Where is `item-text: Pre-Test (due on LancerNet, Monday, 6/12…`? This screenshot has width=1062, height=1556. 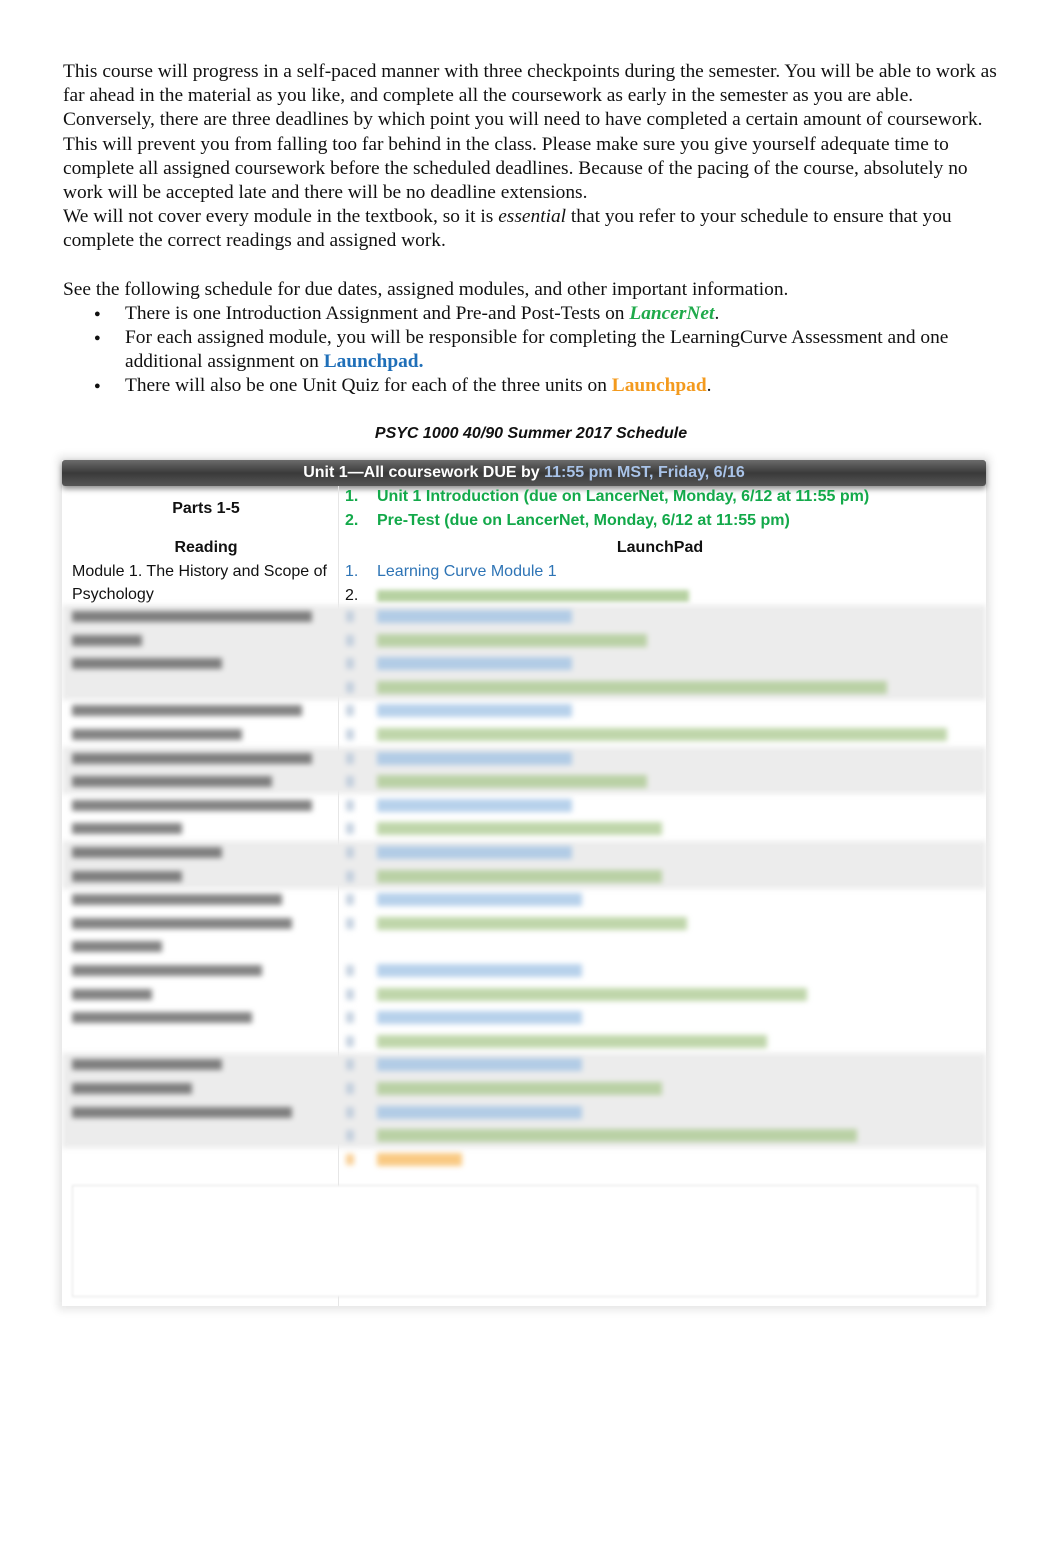 item-text: Pre-Test (due on LancerNet, Monday, 6/12… is located at coordinates (583, 520).